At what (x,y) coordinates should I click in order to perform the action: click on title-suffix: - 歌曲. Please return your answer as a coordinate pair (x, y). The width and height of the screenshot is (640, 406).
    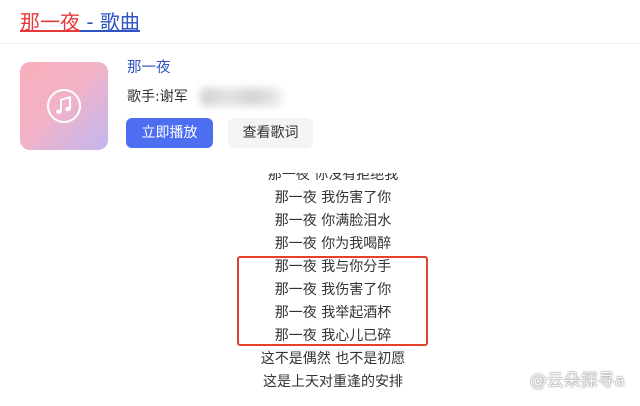
    Looking at the image, I should click on (110, 22).